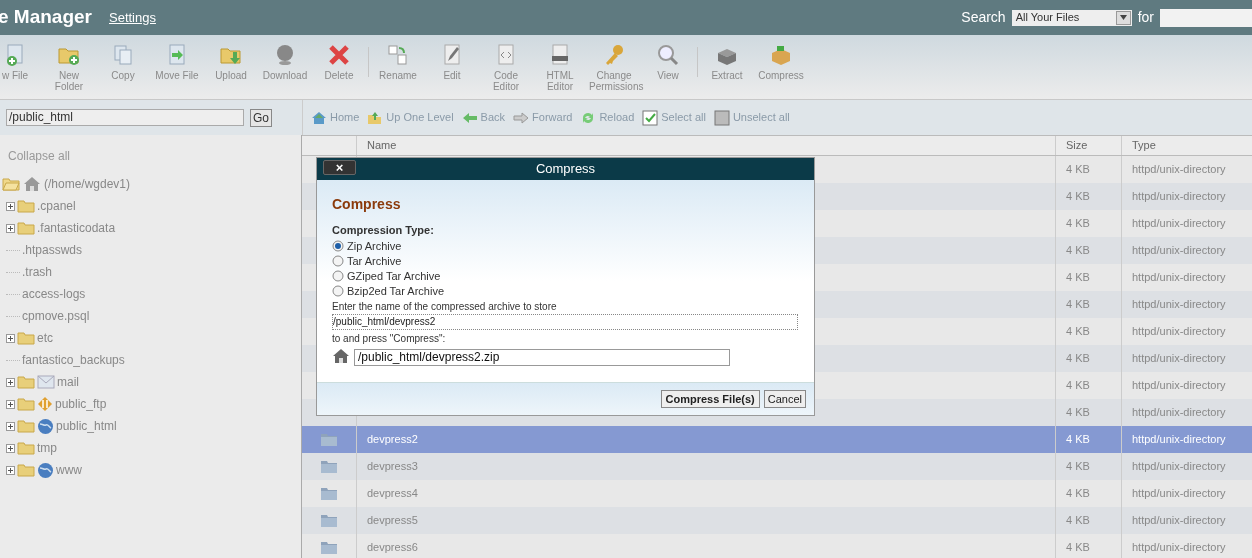 The height and width of the screenshot is (558, 1252). Describe the element at coordinates (983, 17) in the screenshot. I see `search-label: Search` at that location.